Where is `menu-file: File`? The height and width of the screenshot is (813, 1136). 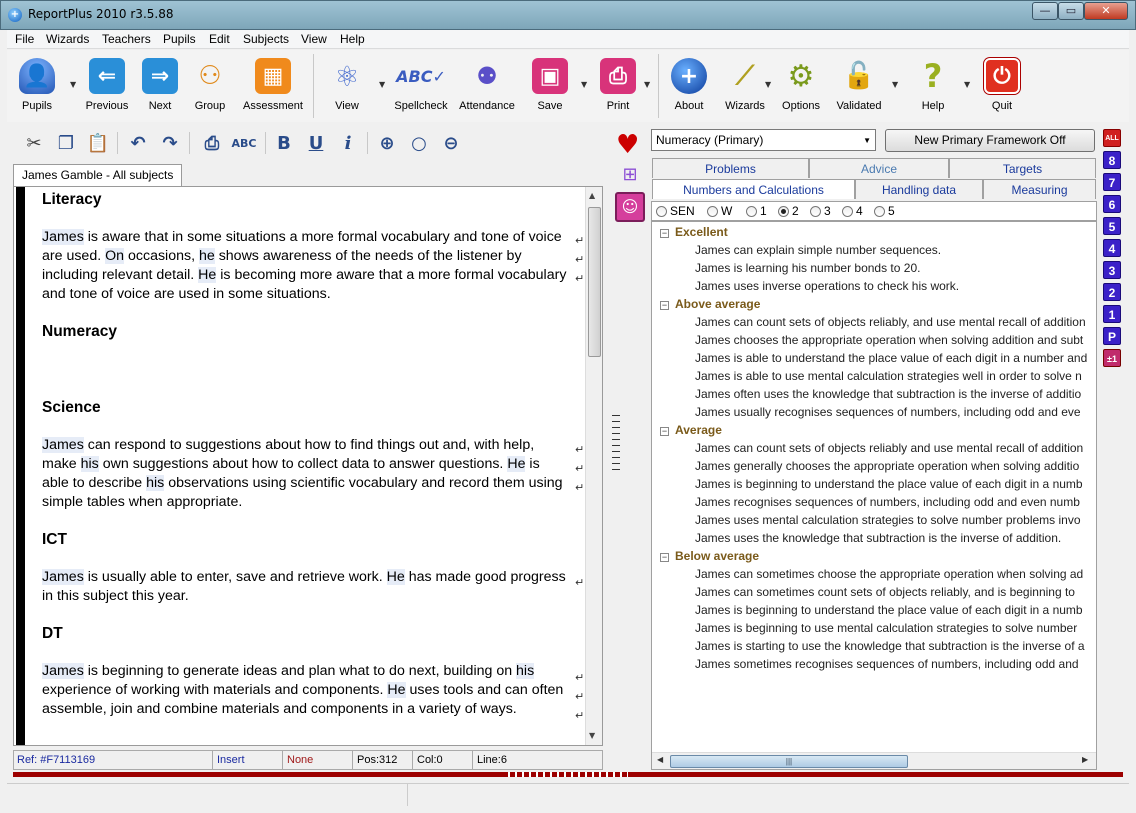
menu-file: File is located at coordinates (24, 39).